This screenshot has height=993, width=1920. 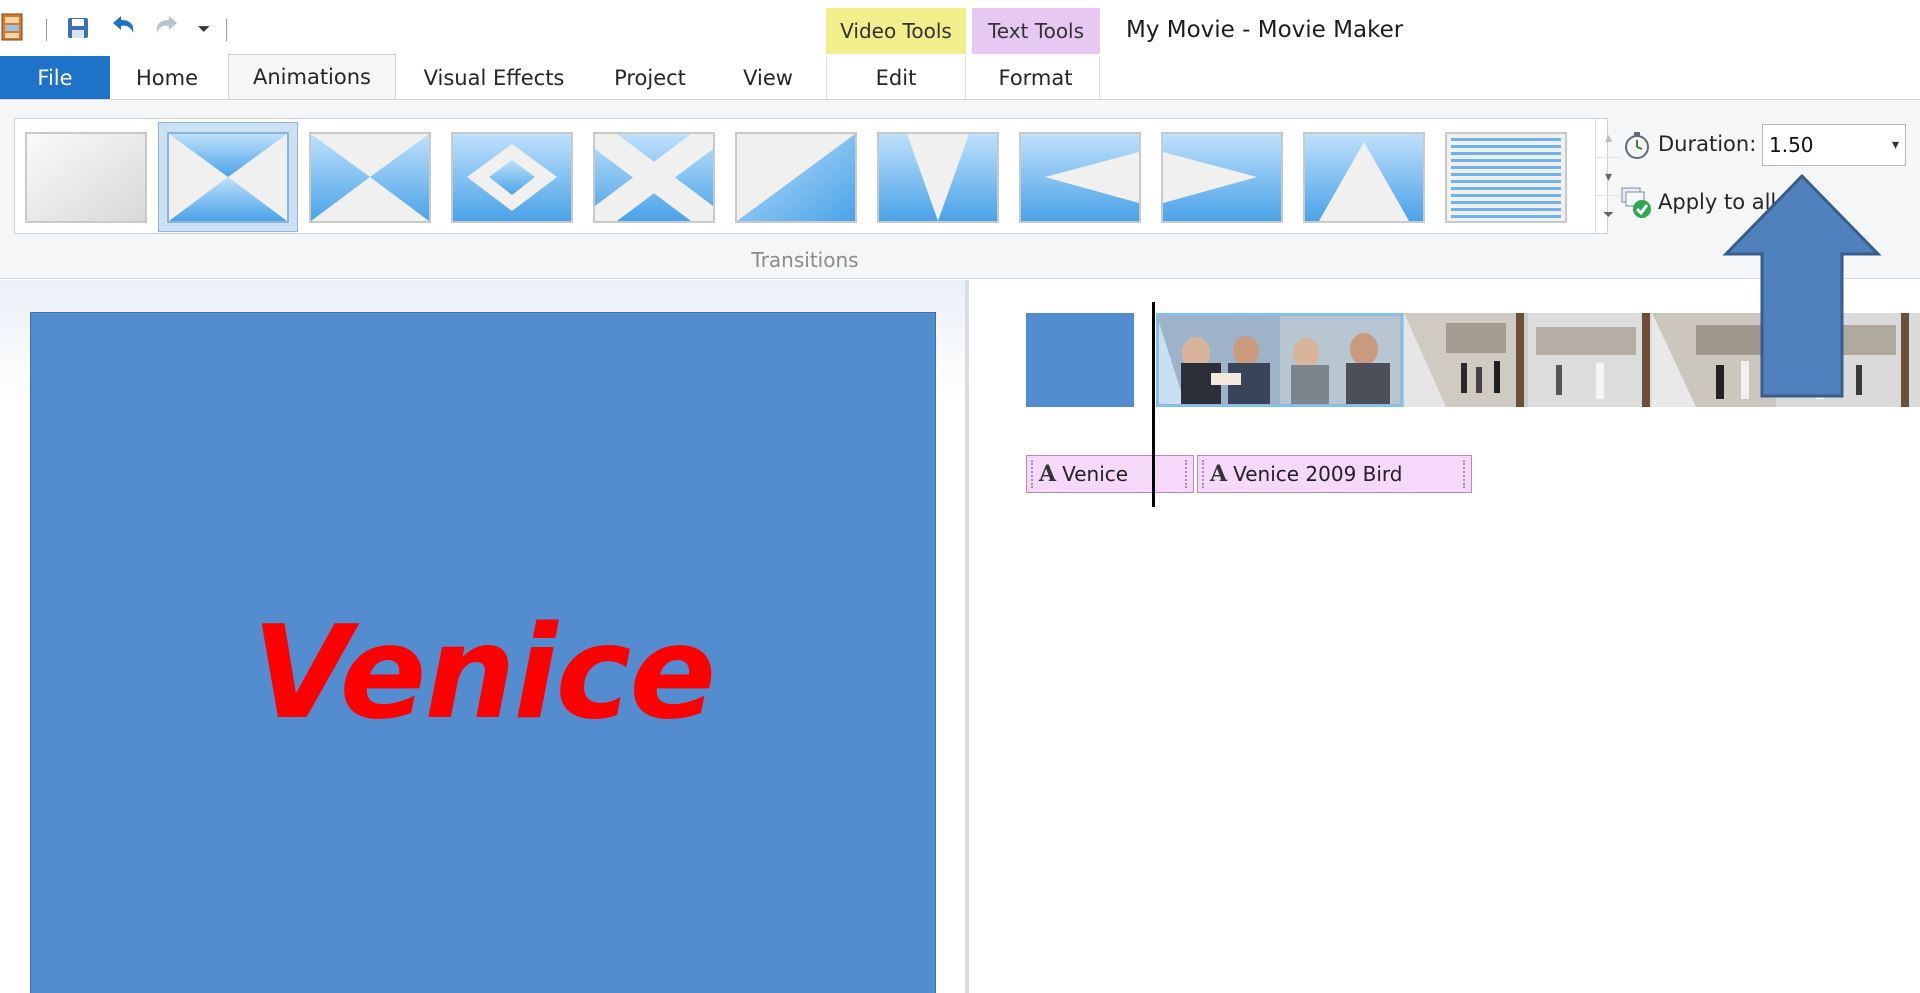 I want to click on venice-photo-thumbnails, so click(x=1538, y=360).